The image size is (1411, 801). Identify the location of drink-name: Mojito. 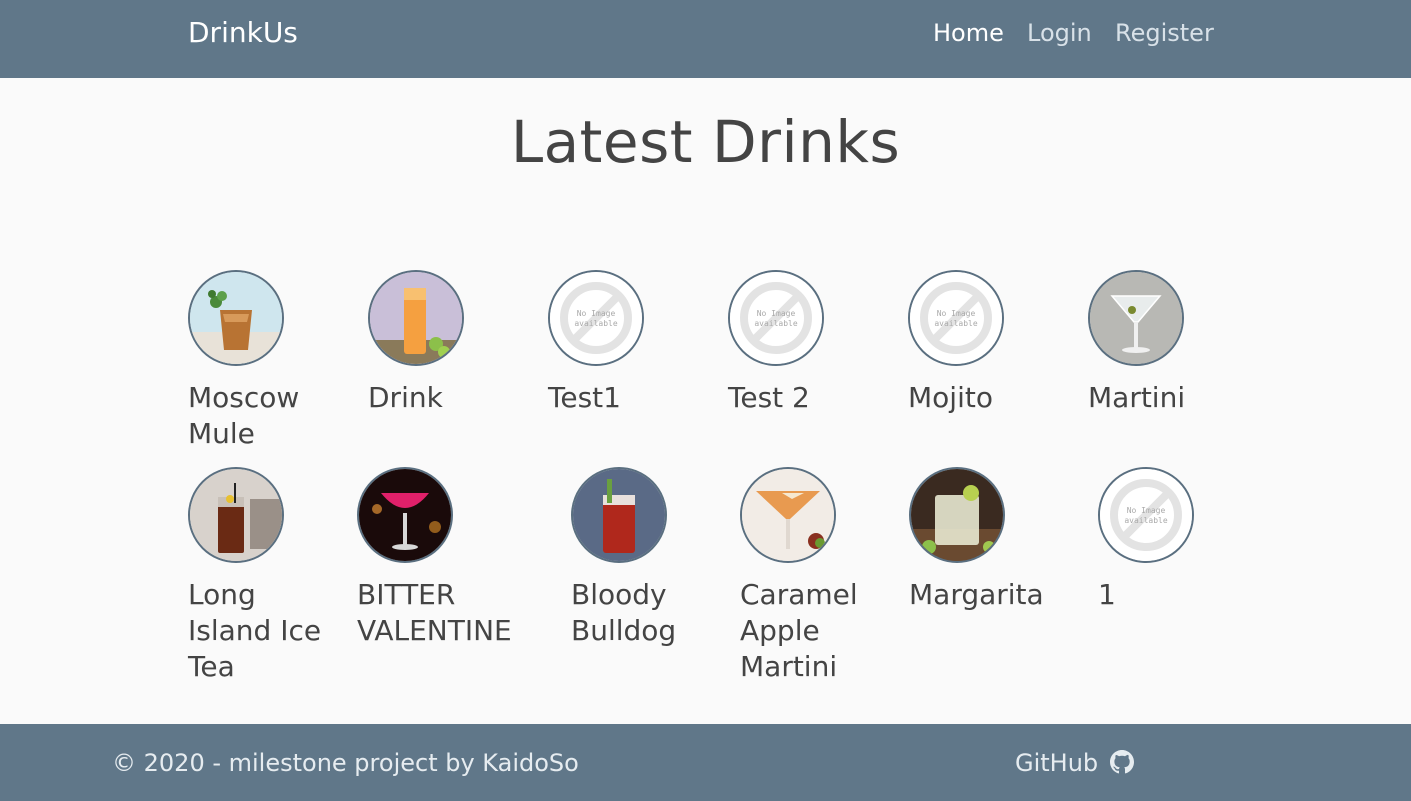
(983, 398).